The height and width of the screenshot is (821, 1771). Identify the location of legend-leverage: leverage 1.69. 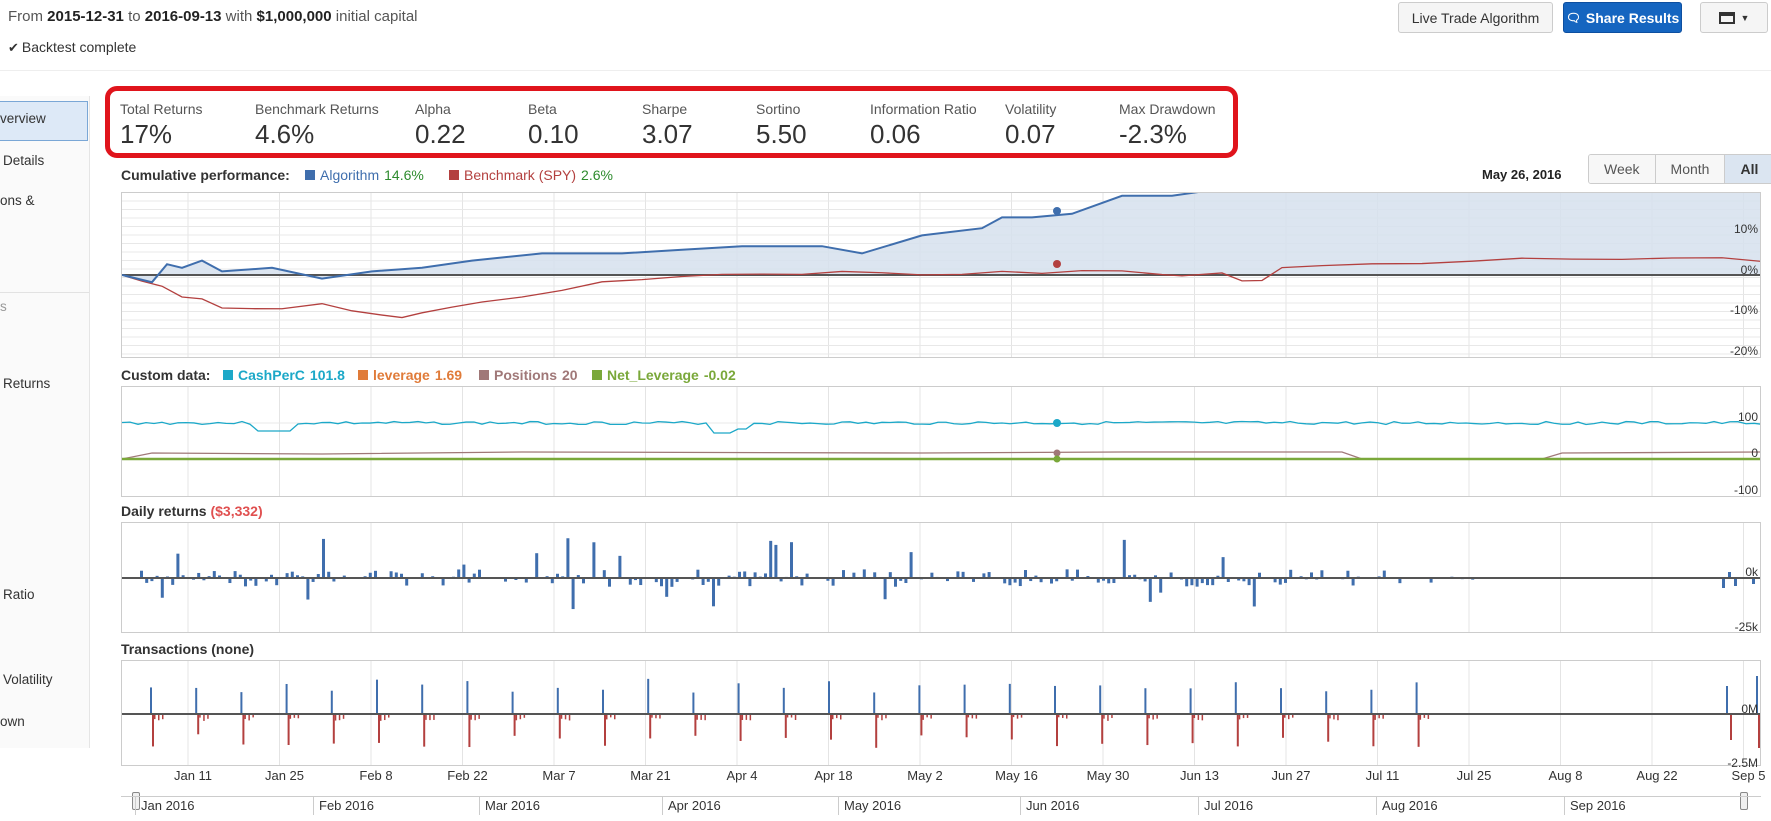
(410, 375).